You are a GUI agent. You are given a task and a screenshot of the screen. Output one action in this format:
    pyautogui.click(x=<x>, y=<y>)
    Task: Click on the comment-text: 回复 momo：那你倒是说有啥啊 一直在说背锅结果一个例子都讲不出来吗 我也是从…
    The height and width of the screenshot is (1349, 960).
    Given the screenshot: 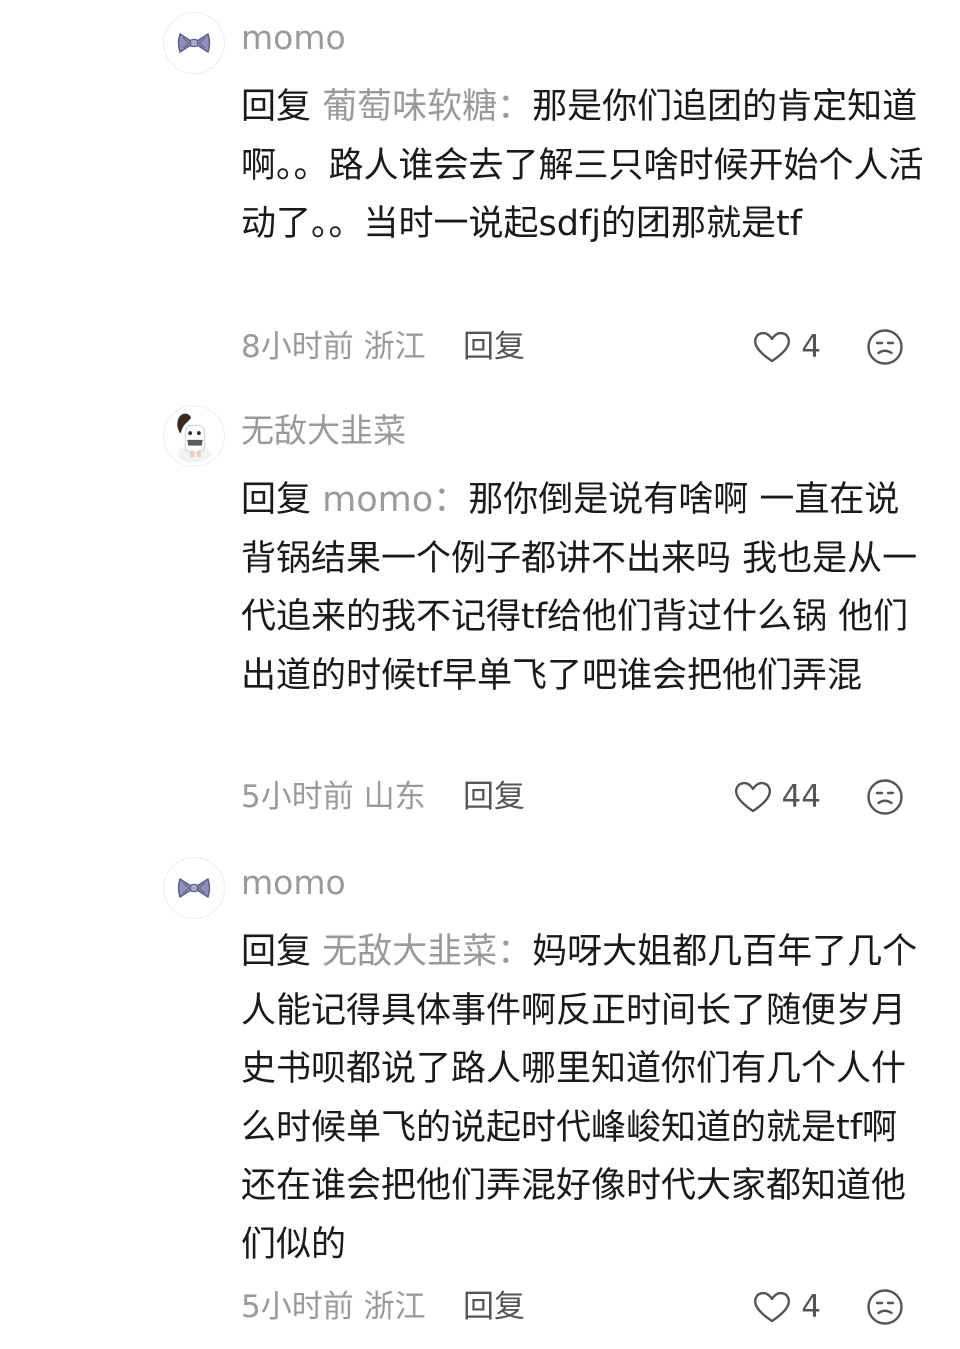 What is the action you would take?
    pyautogui.click(x=586, y=588)
    